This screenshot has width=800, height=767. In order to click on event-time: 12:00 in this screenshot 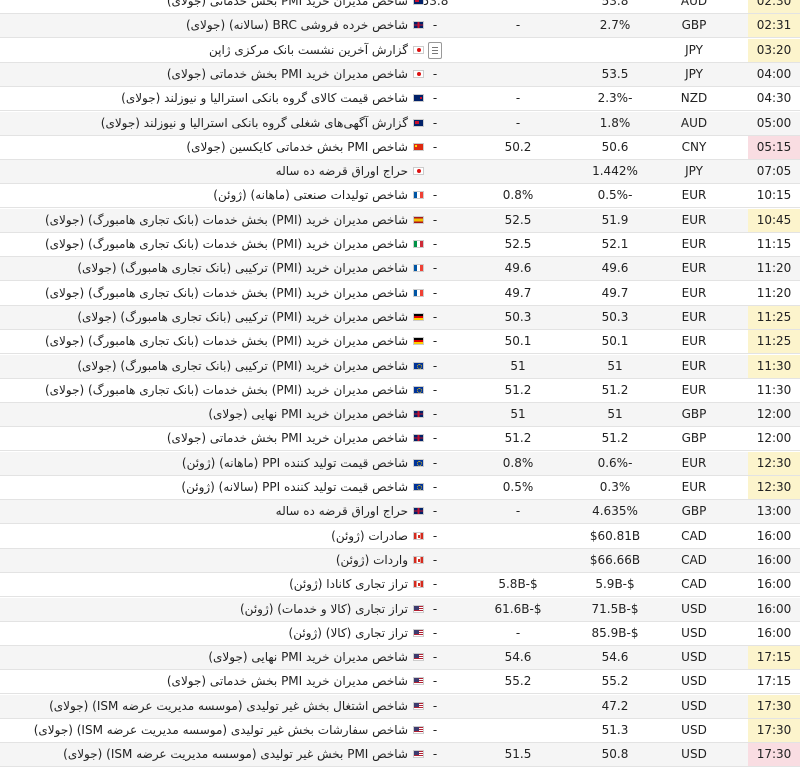, I will do `click(774, 414)`.